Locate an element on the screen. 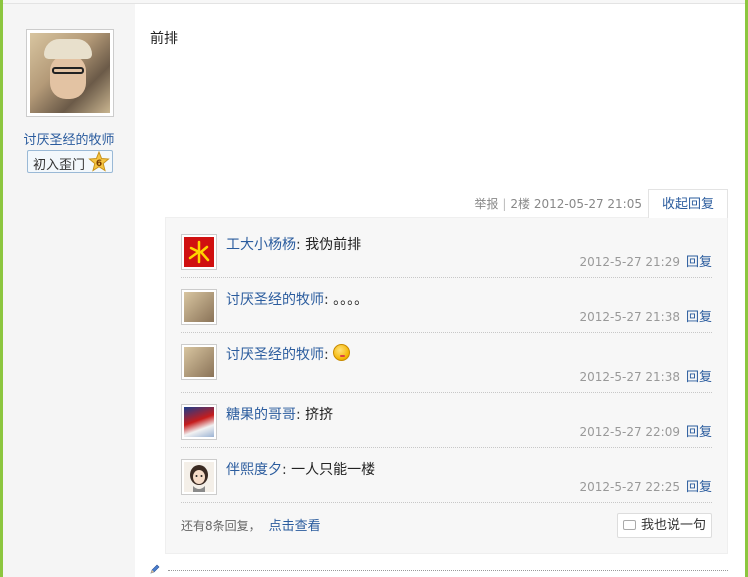 Image resolution: width=748 pixels, height=577 pixels. reply-item: 讨厌圣经的牧师: 2012-5-27 21:38 回复 is located at coordinates (446, 368).